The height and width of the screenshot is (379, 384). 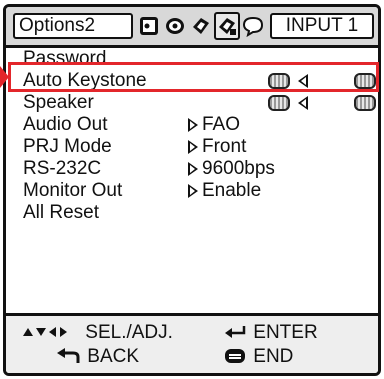 I want to click on menu-item-audio-out: Audio Out FAO, so click(x=192, y=125).